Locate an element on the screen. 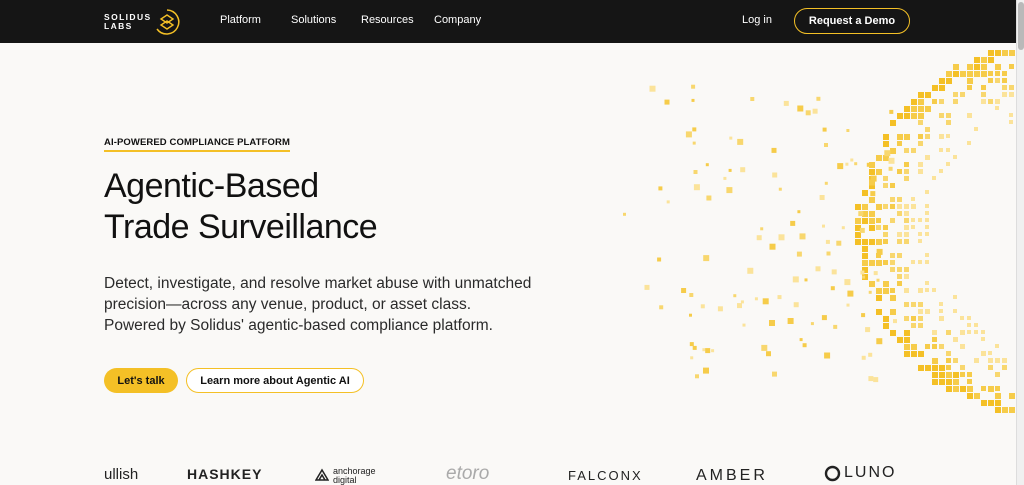 The width and height of the screenshot is (1024, 485). nav-company: Company is located at coordinates (457, 20).